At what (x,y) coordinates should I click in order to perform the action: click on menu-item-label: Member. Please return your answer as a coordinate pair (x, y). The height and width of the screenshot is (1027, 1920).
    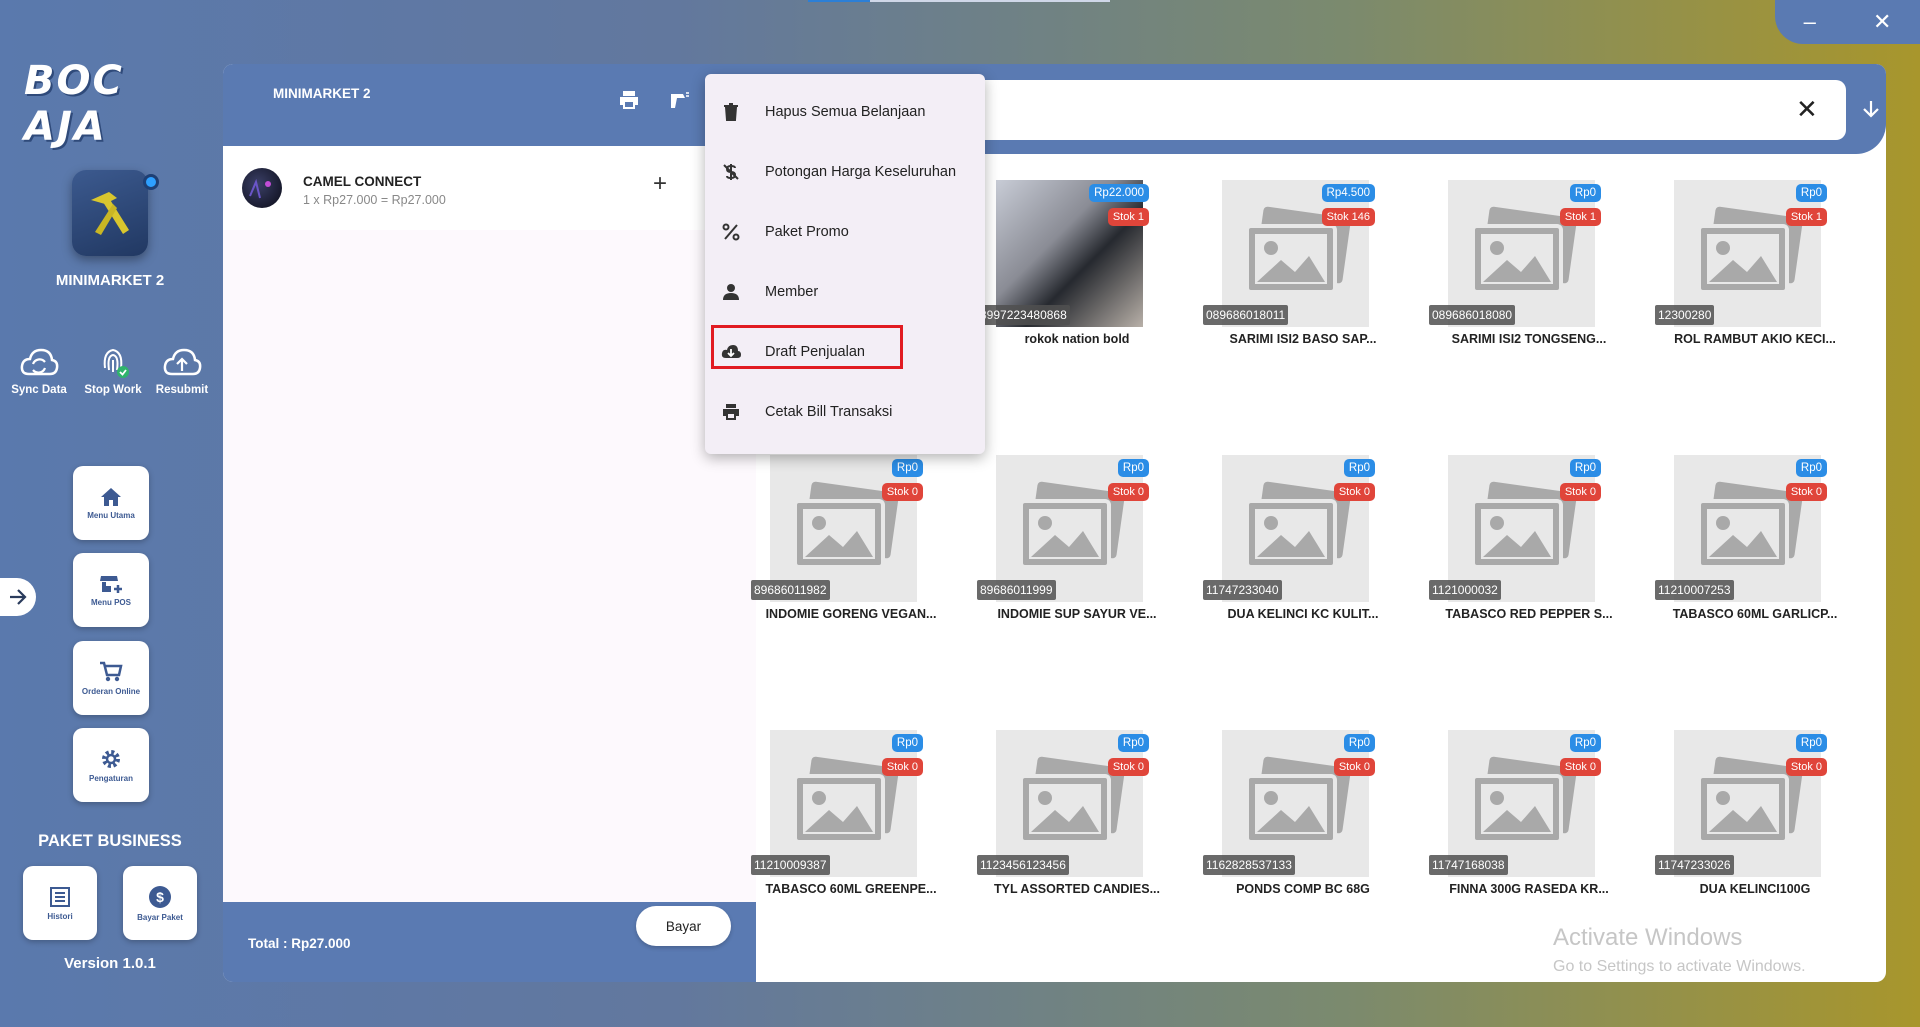
    Looking at the image, I should click on (792, 292).